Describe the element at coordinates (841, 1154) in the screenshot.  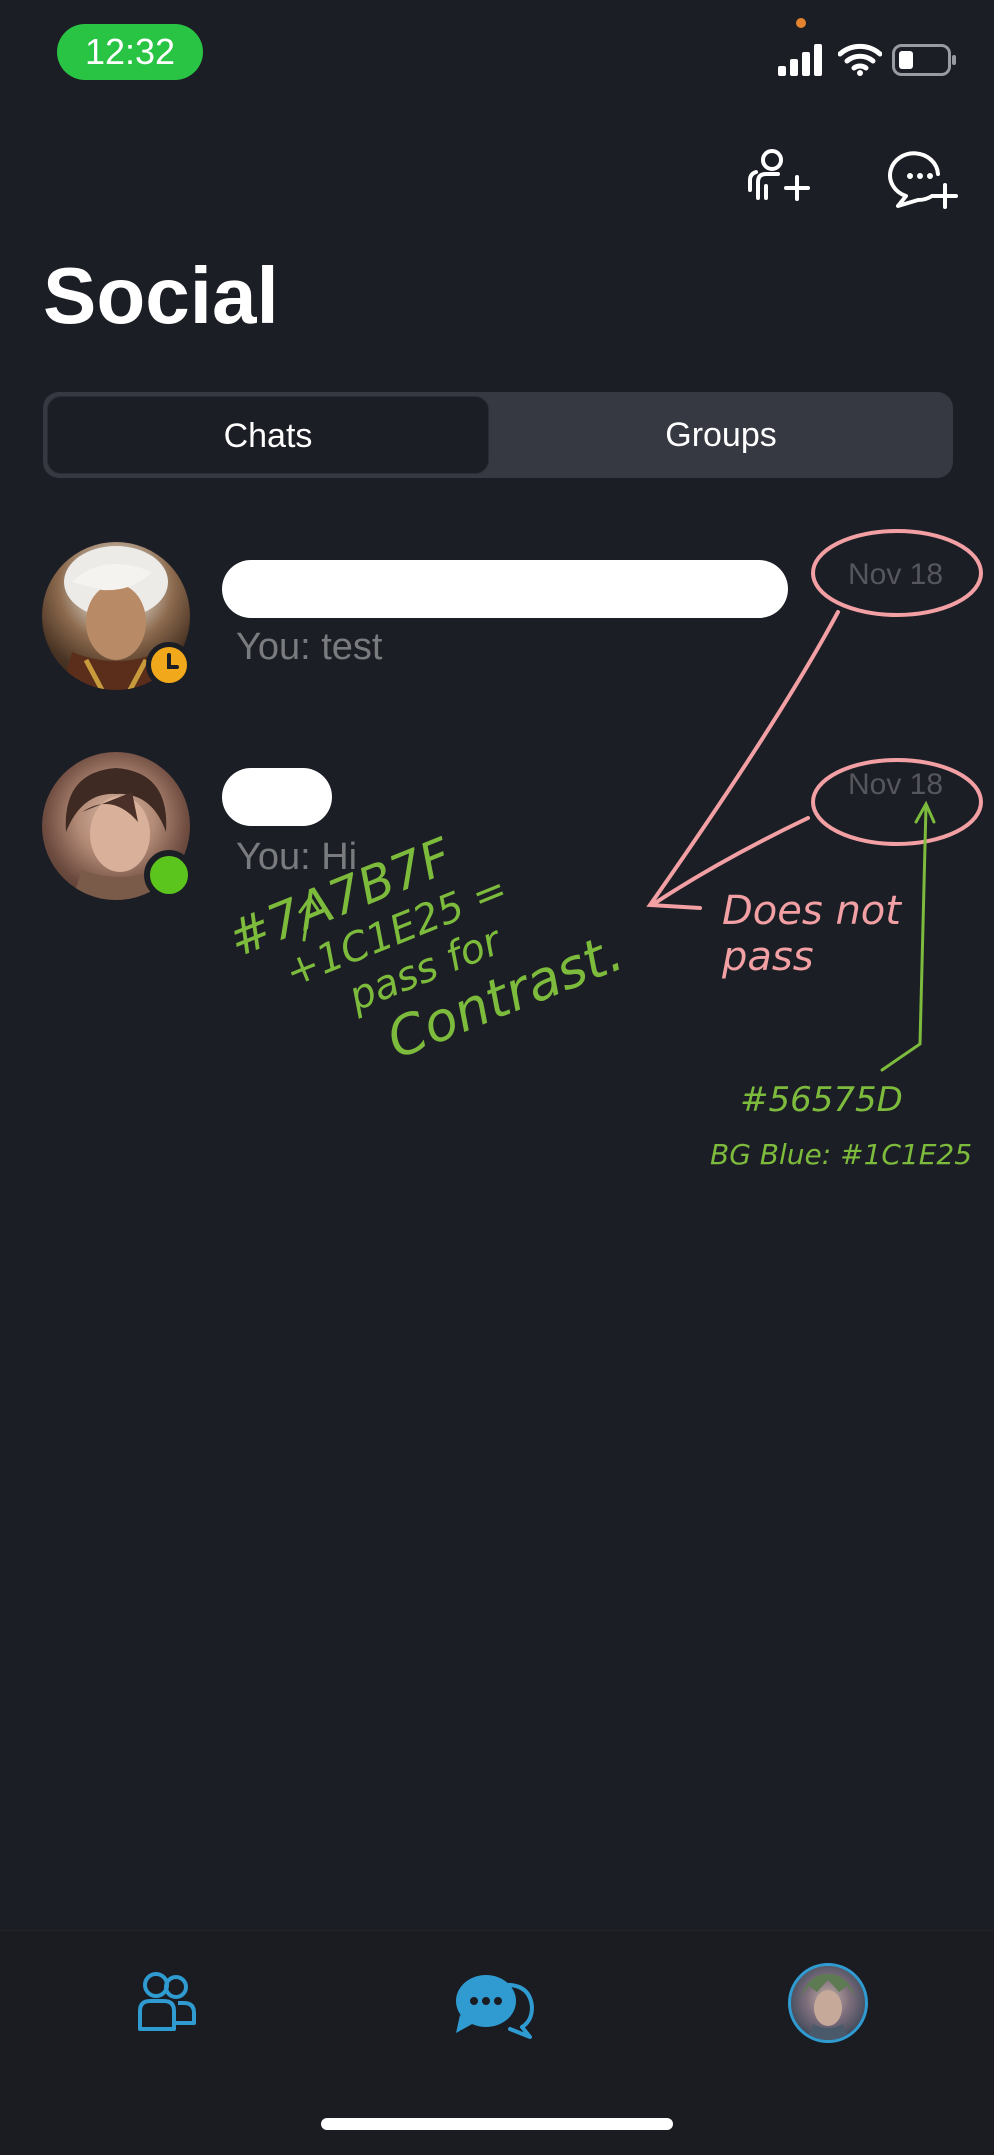
I see `annotation-bg-note: BG Blue: #1C1E25` at that location.